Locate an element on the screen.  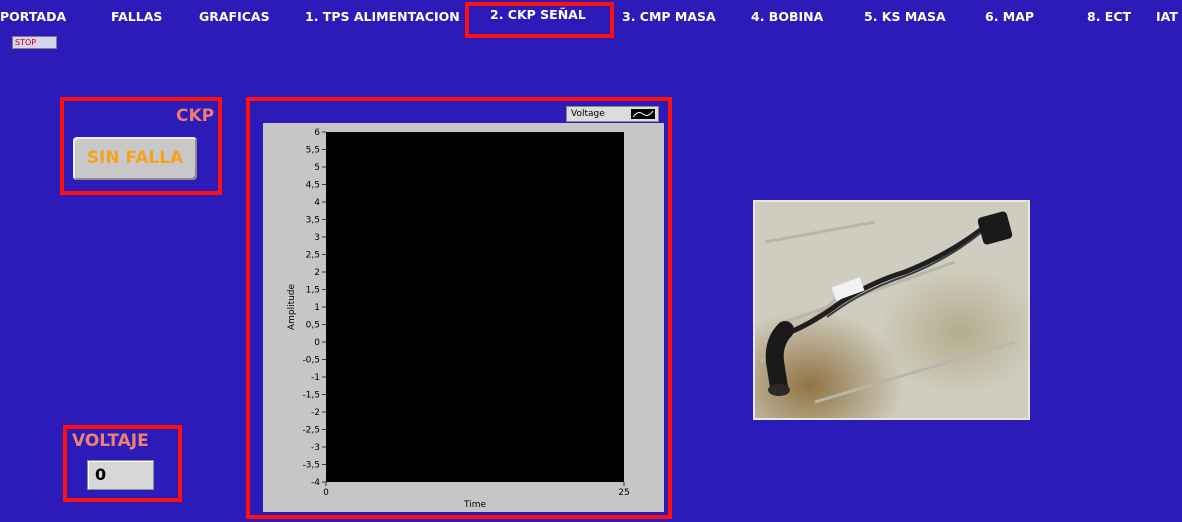
sensor-title: CKP is located at coordinates (195, 116).